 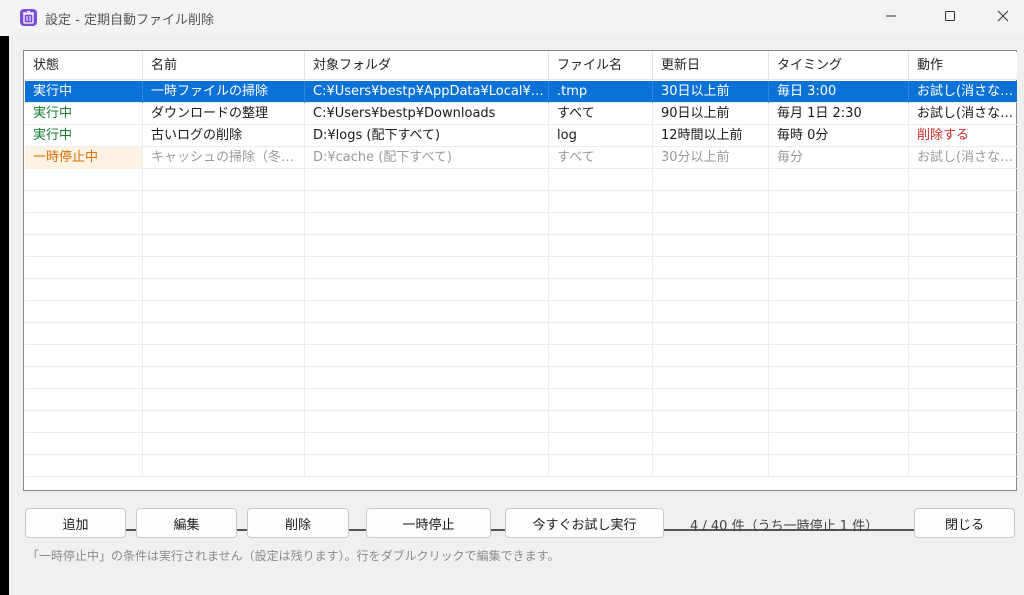 What do you see at coordinates (428, 523) in the screenshot?
I see `pause-button: 一時停止` at bounding box center [428, 523].